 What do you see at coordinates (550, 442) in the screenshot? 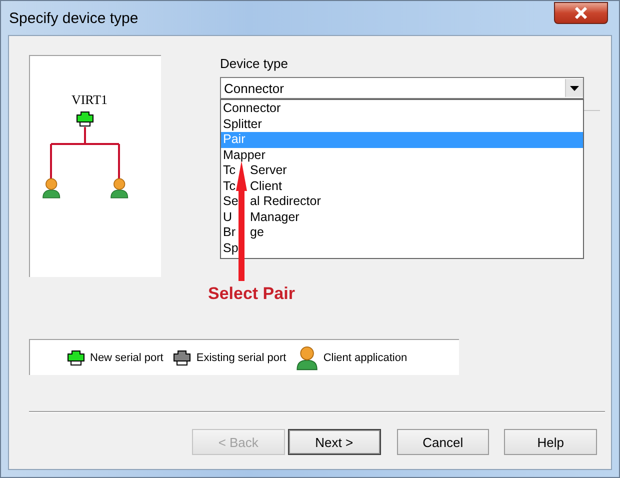
I see `dialog-button: Help` at bounding box center [550, 442].